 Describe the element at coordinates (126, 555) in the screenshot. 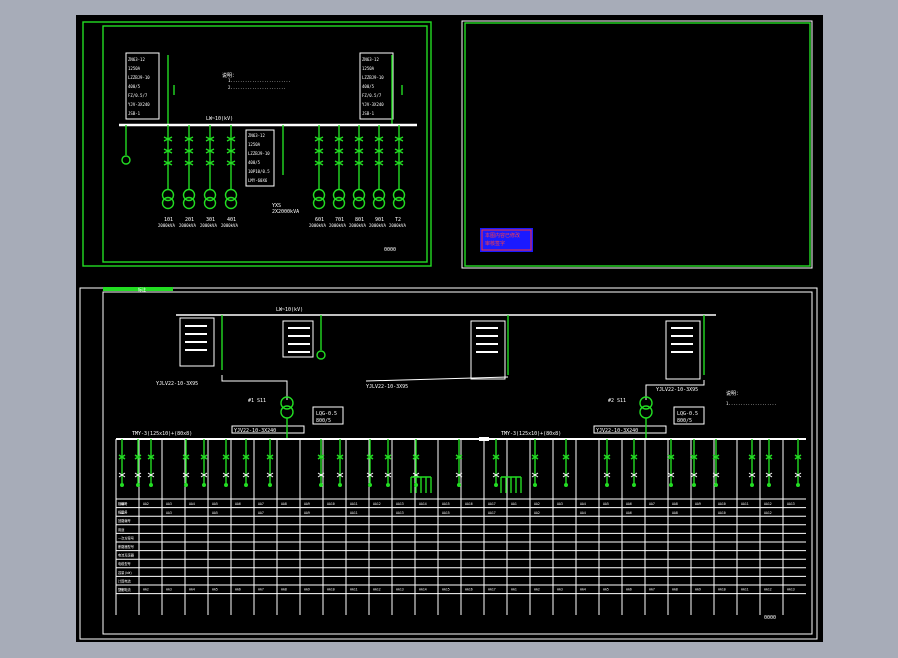

I see `row-label: 电流互感器` at that location.